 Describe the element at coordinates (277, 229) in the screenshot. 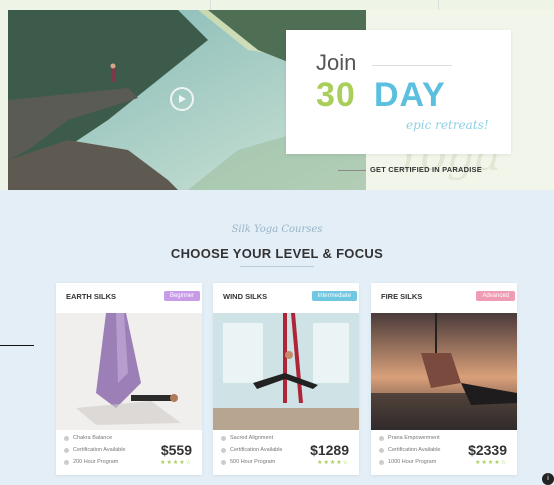

I see `section-script-title: Silk Yoga Courses` at that location.